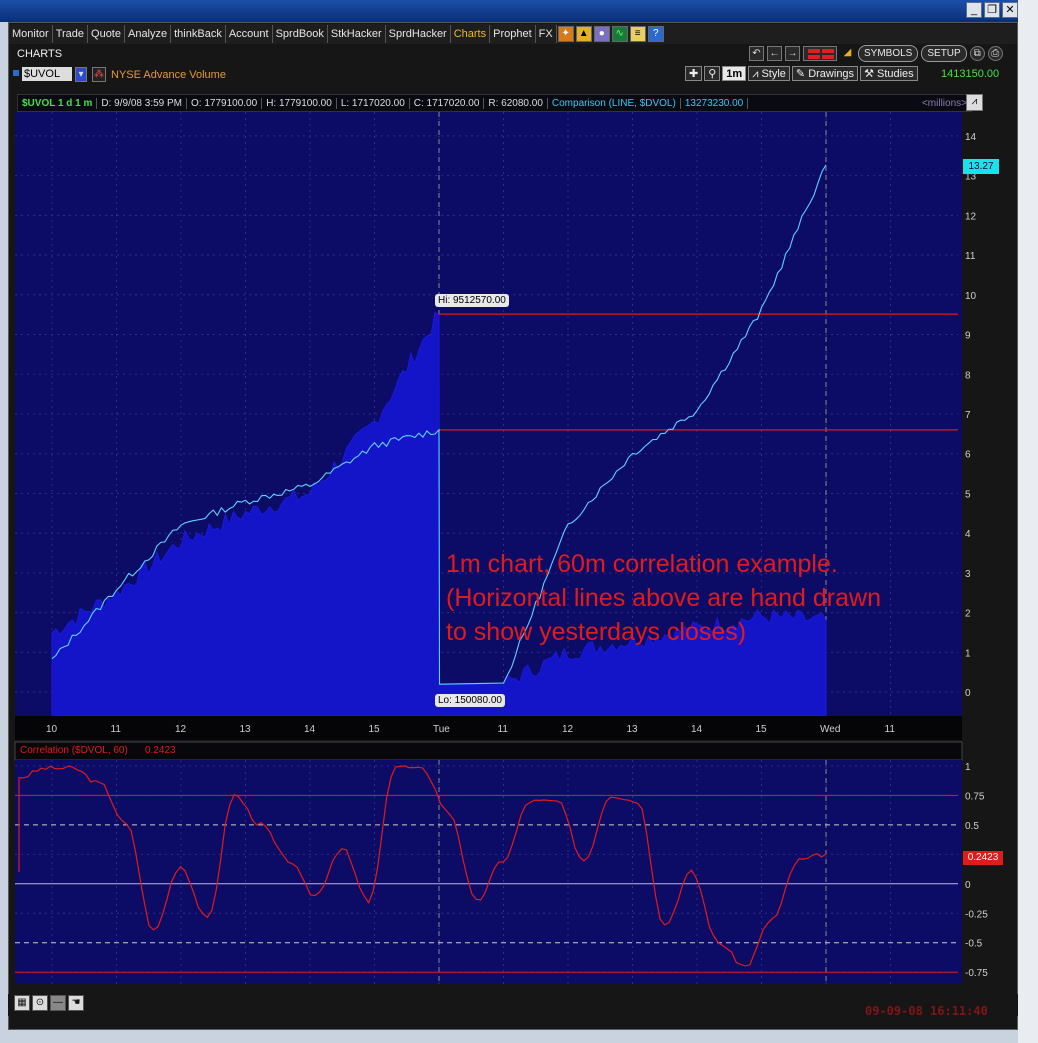 This screenshot has height=1043, width=1038. What do you see at coordinates (968, 494) in the screenshot?
I see `main-y-tick: 5` at bounding box center [968, 494].